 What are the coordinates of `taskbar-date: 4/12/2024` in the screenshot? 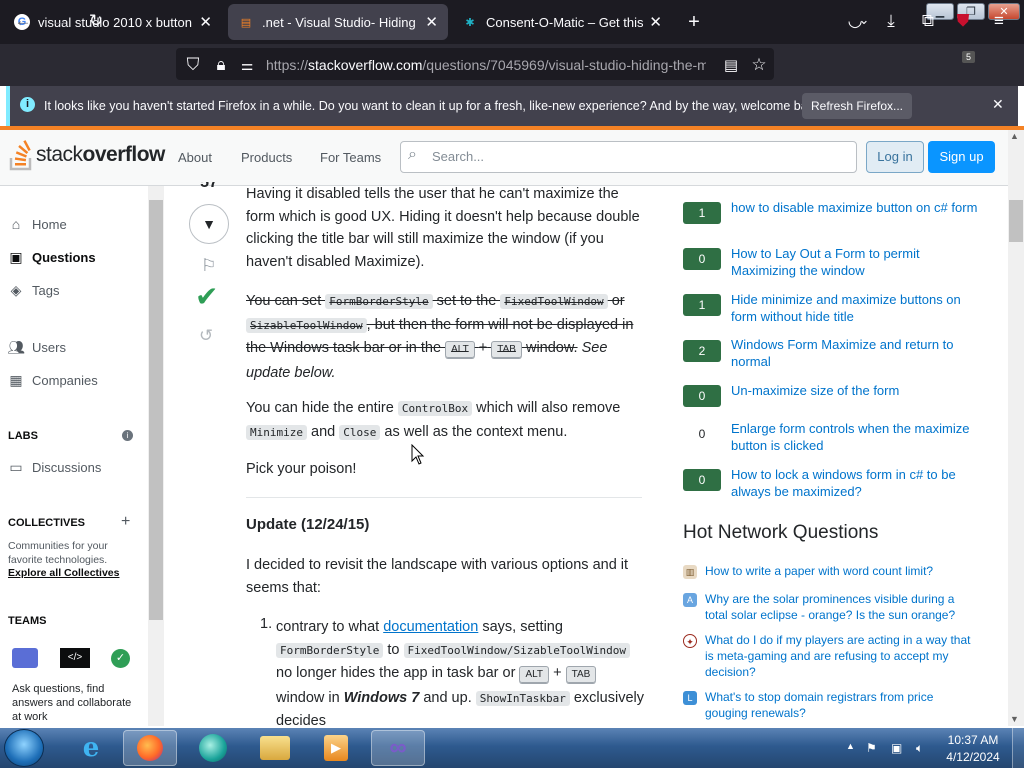 It's located at (973, 757).